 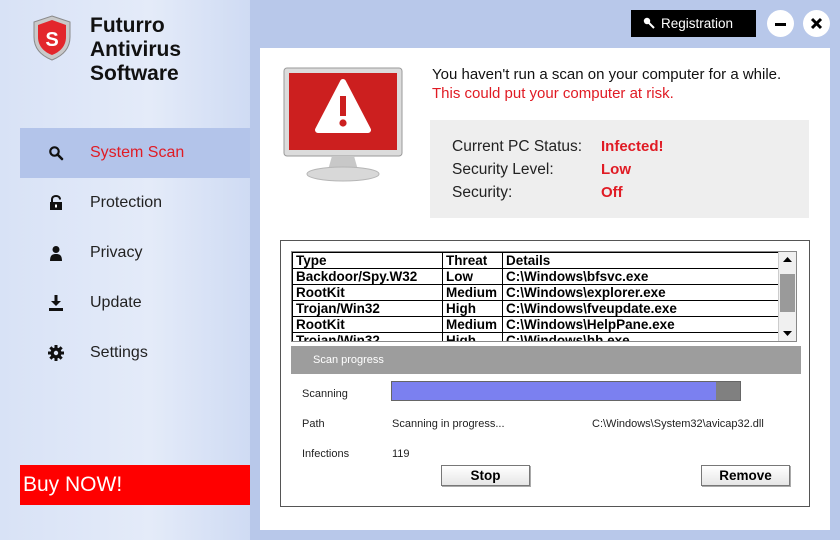 What do you see at coordinates (787, 333) in the screenshot?
I see `scroll-down-icon` at bounding box center [787, 333].